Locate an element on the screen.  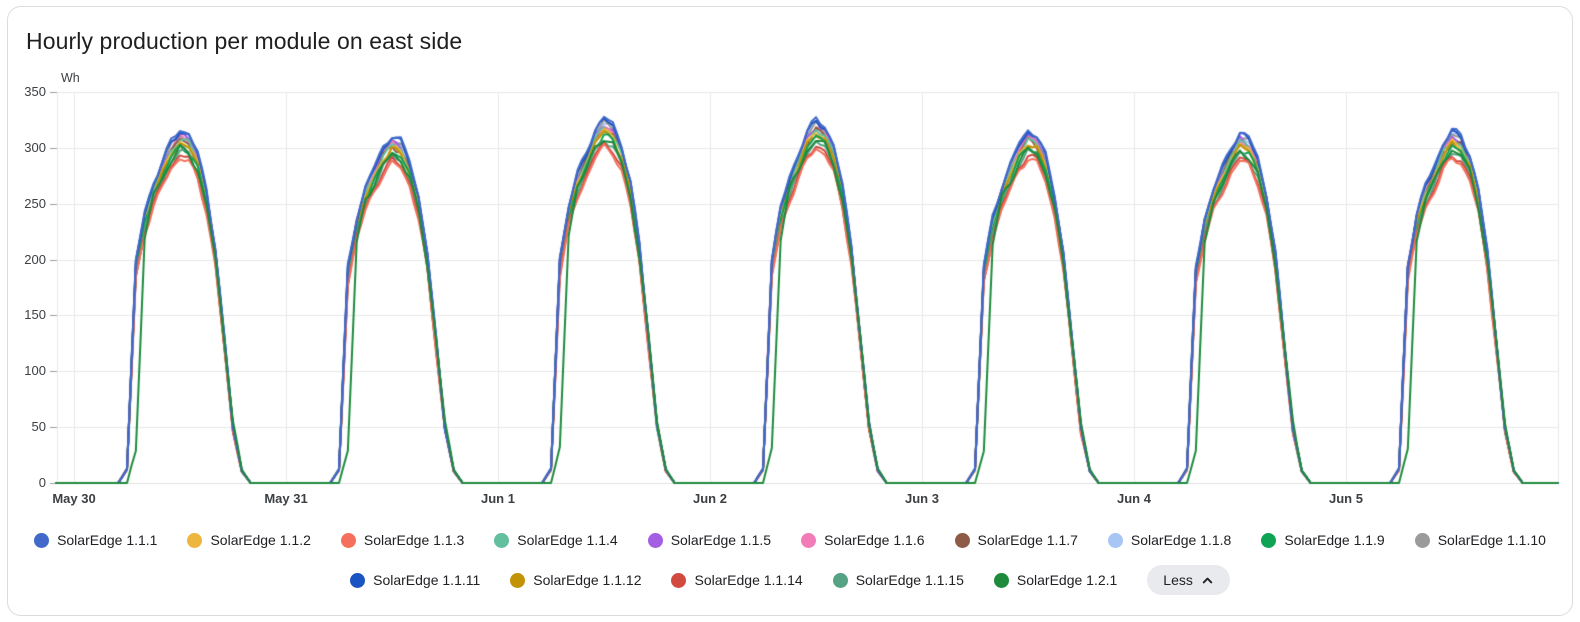
less-button-label: Less is located at coordinates (1178, 580).